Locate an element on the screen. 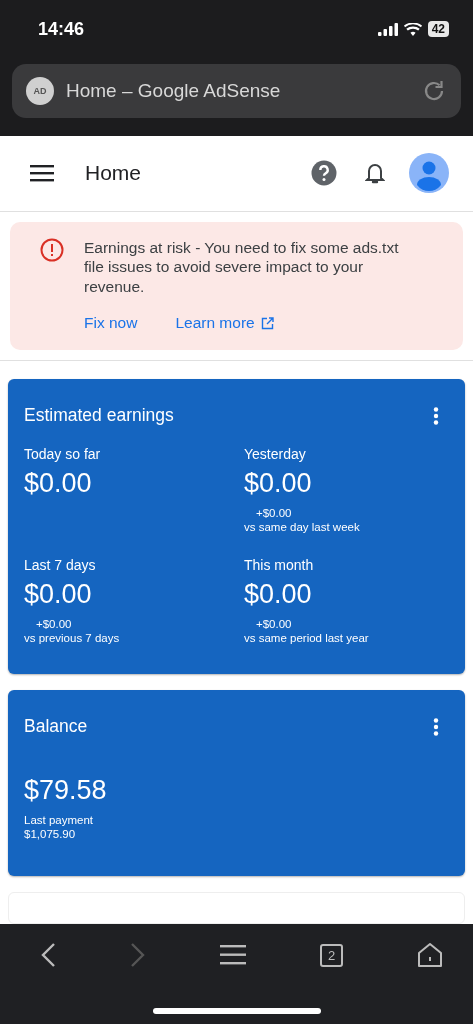 This screenshot has width=473, height=1024. metric-comparison: vs same period last year is located at coordinates (307, 638).